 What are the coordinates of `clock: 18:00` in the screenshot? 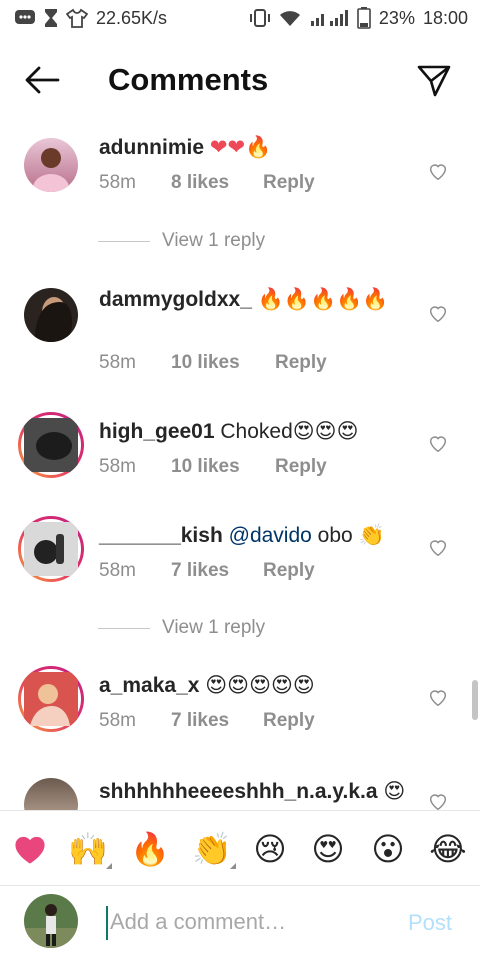 It's located at (445, 17).